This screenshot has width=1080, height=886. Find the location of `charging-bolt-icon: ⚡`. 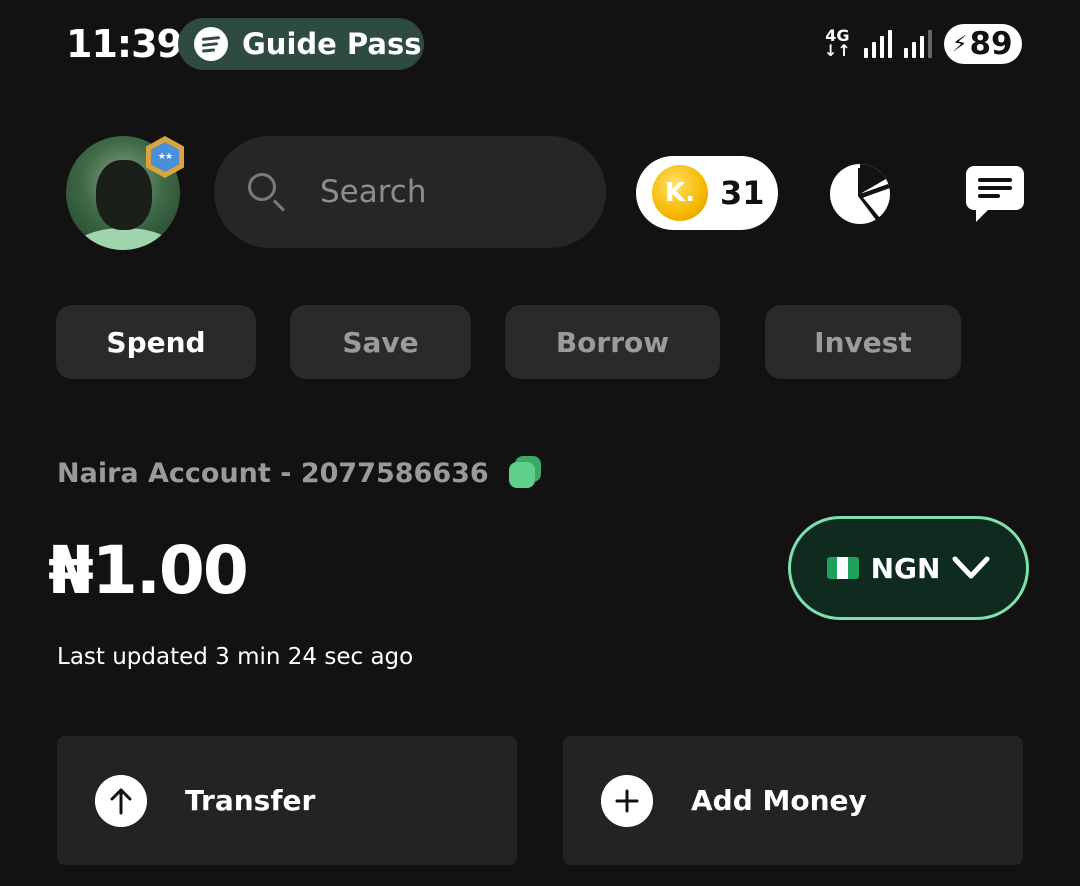

charging-bolt-icon: ⚡ is located at coordinates (960, 44).